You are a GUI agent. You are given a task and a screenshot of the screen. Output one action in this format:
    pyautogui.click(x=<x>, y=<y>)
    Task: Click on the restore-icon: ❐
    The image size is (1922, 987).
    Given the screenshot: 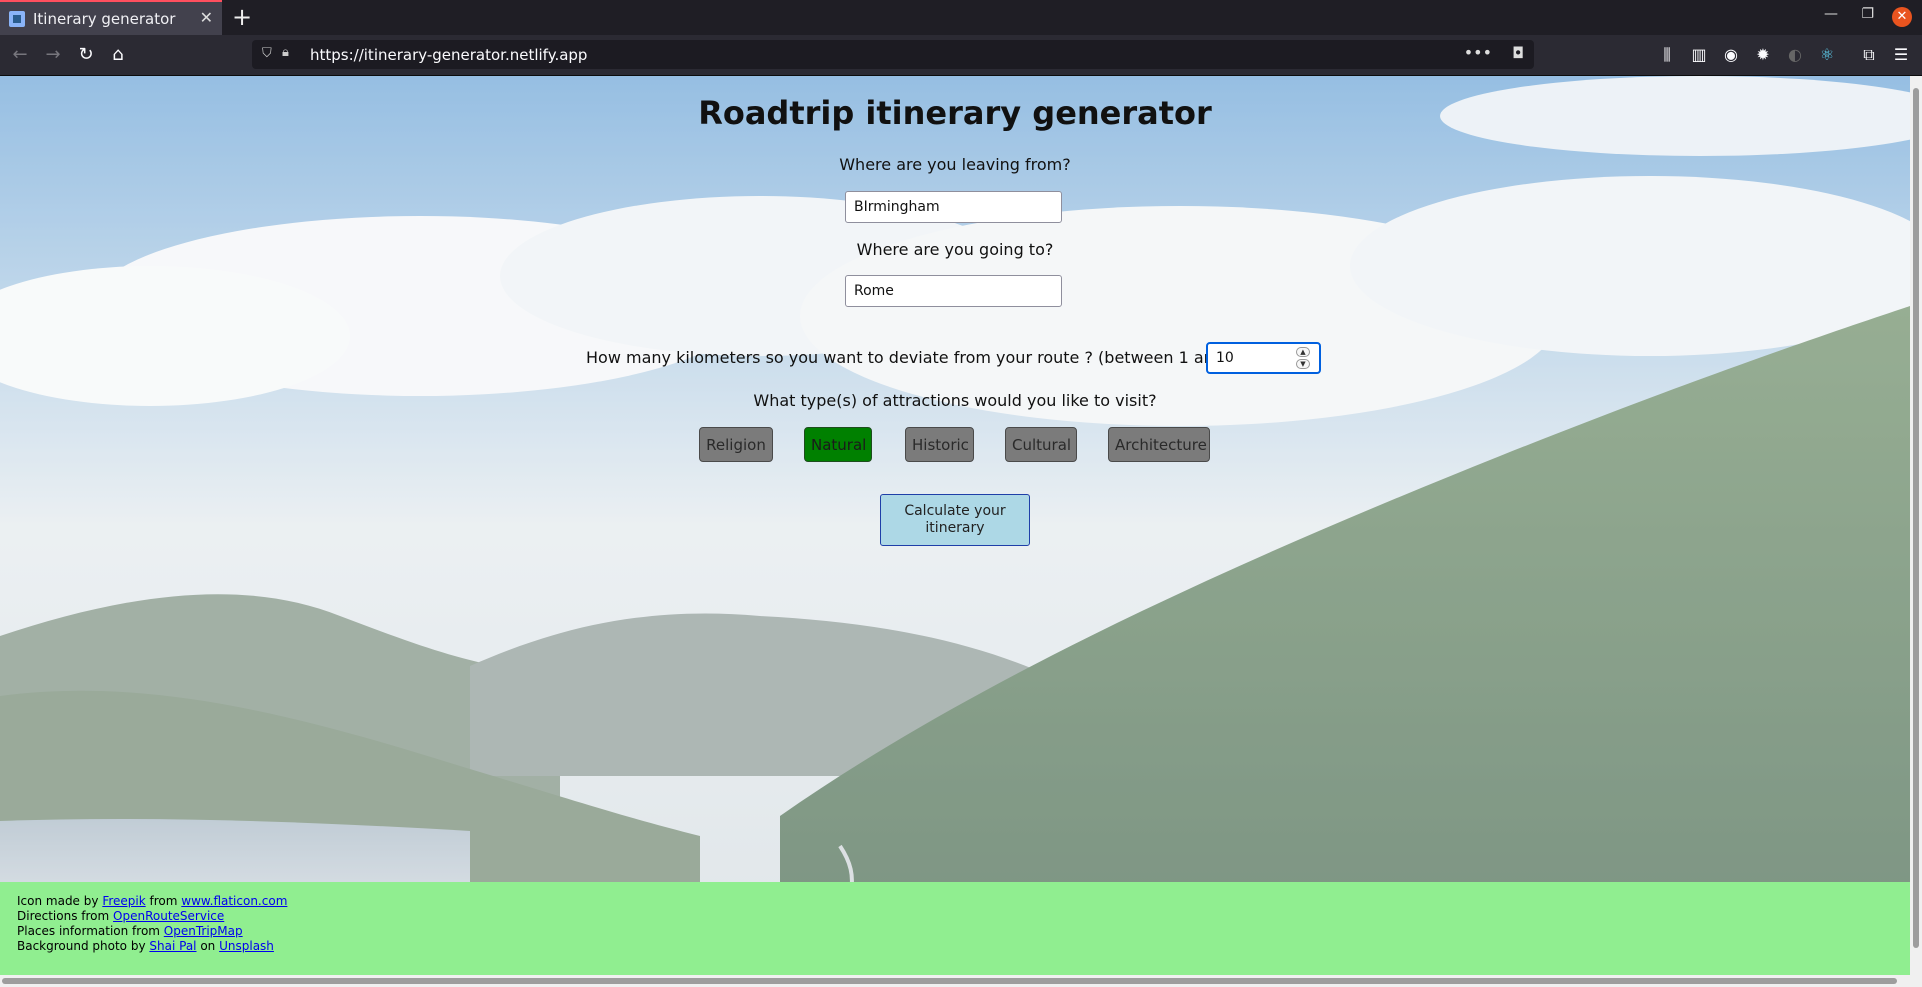 What is the action you would take?
    pyautogui.click(x=1867, y=14)
    